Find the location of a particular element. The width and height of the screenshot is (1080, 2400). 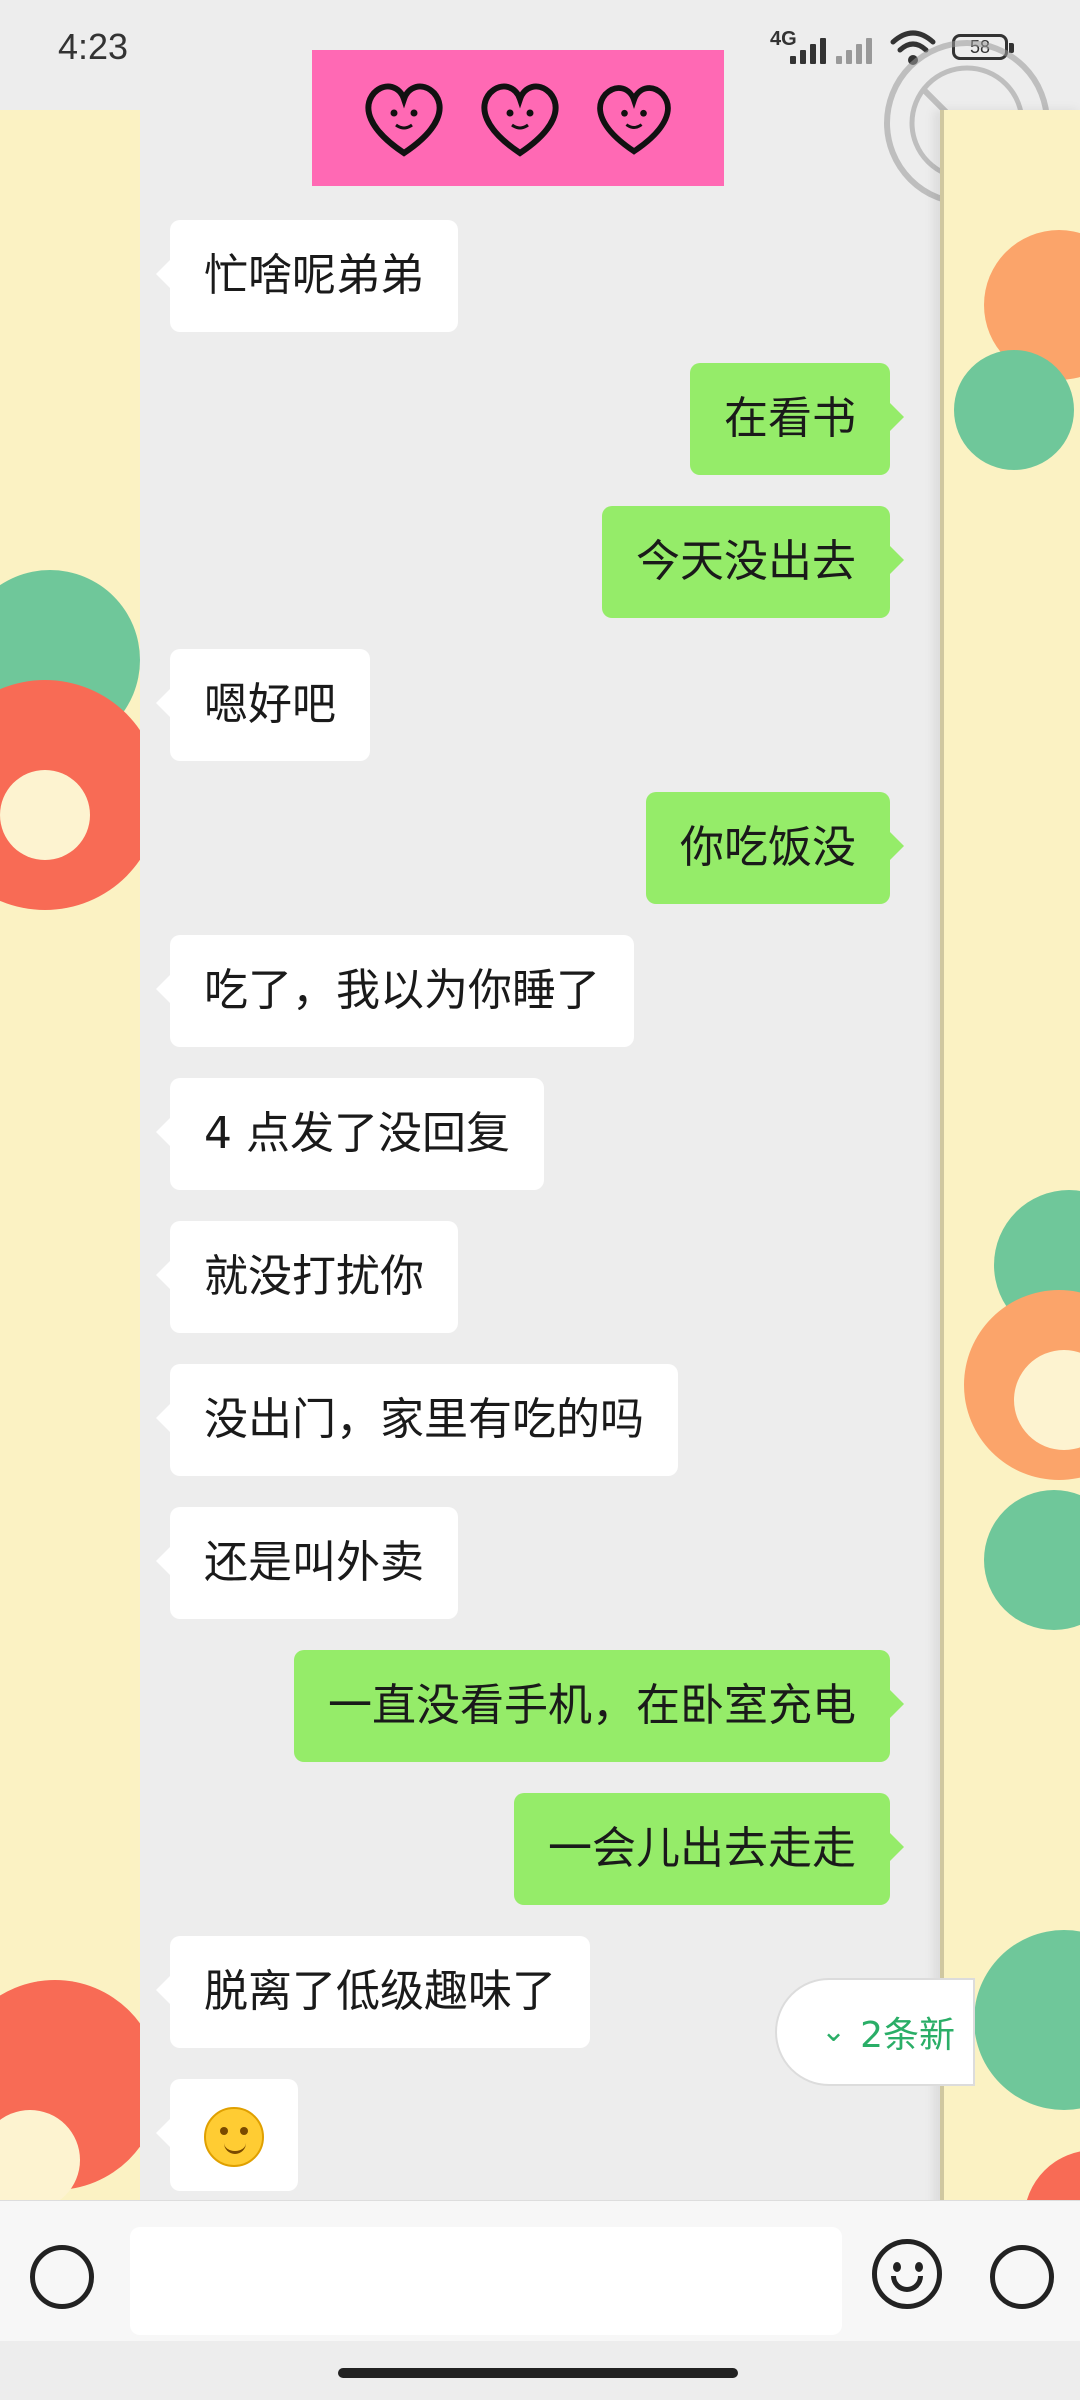

header-sticker is located at coordinates (518, 118).